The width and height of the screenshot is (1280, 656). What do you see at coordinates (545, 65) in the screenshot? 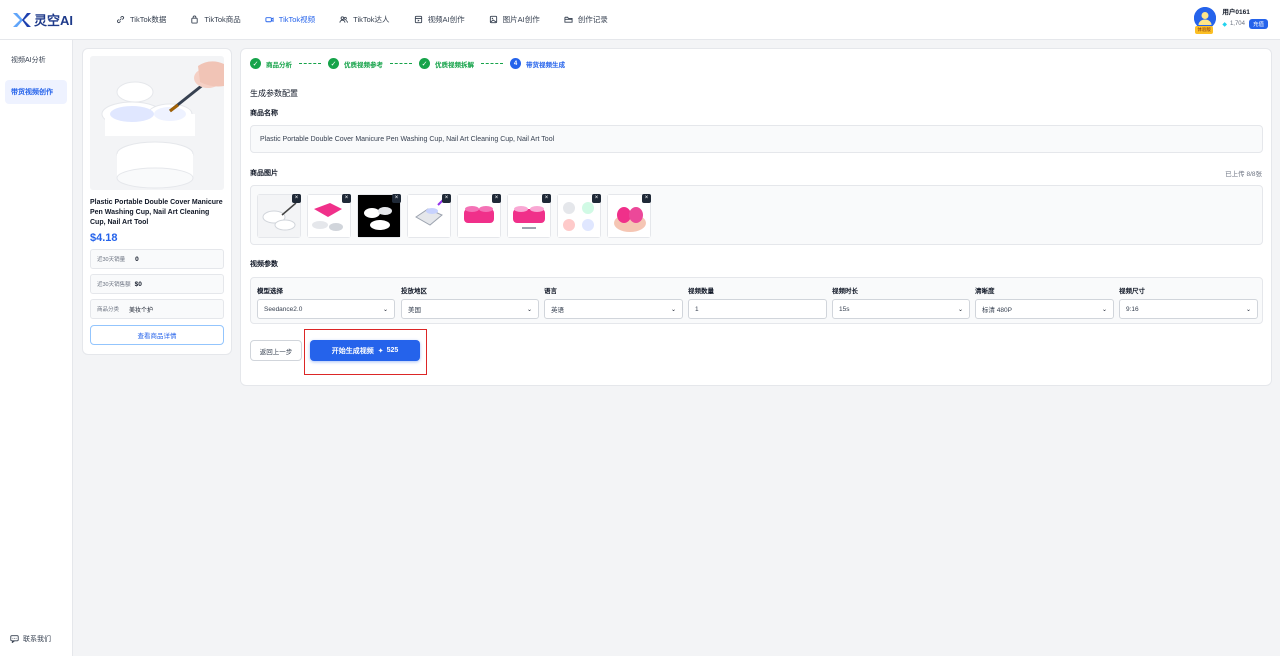
I see `step-label: 带货视频生成` at bounding box center [545, 65].